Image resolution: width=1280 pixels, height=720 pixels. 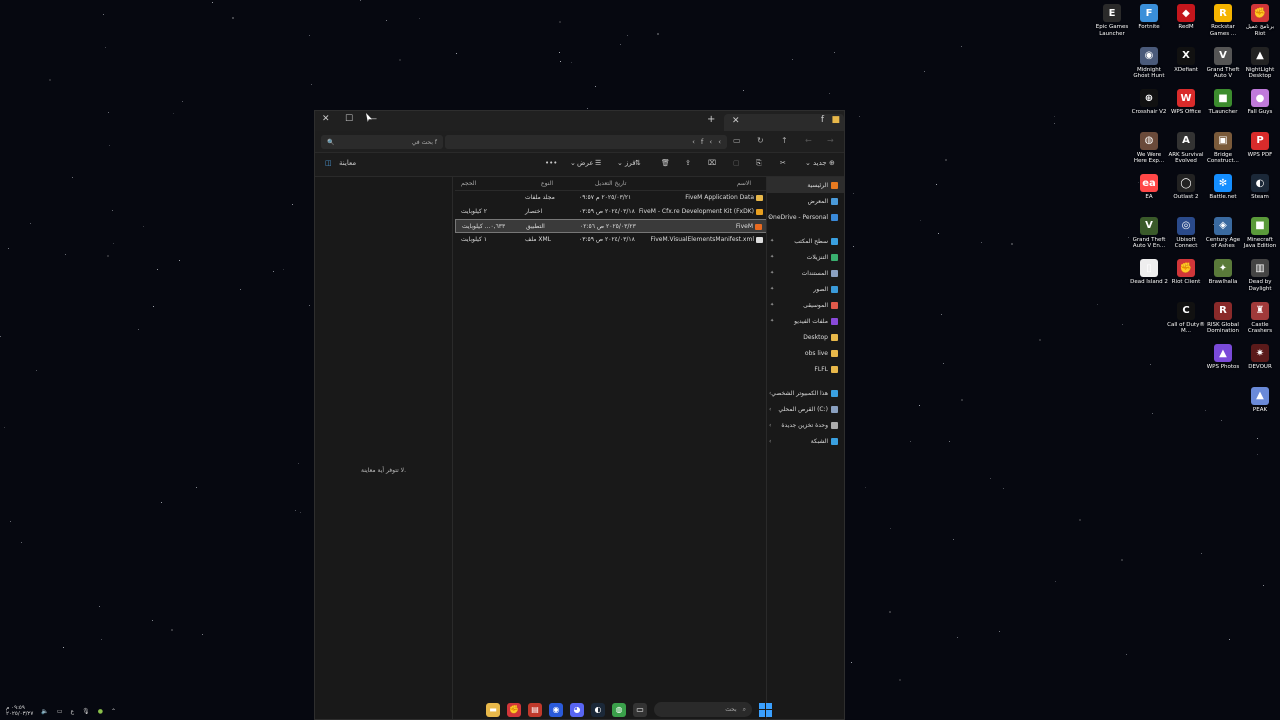 I want to click on desktop-shortcut: ◆ RedM, so click(x=1186, y=17).